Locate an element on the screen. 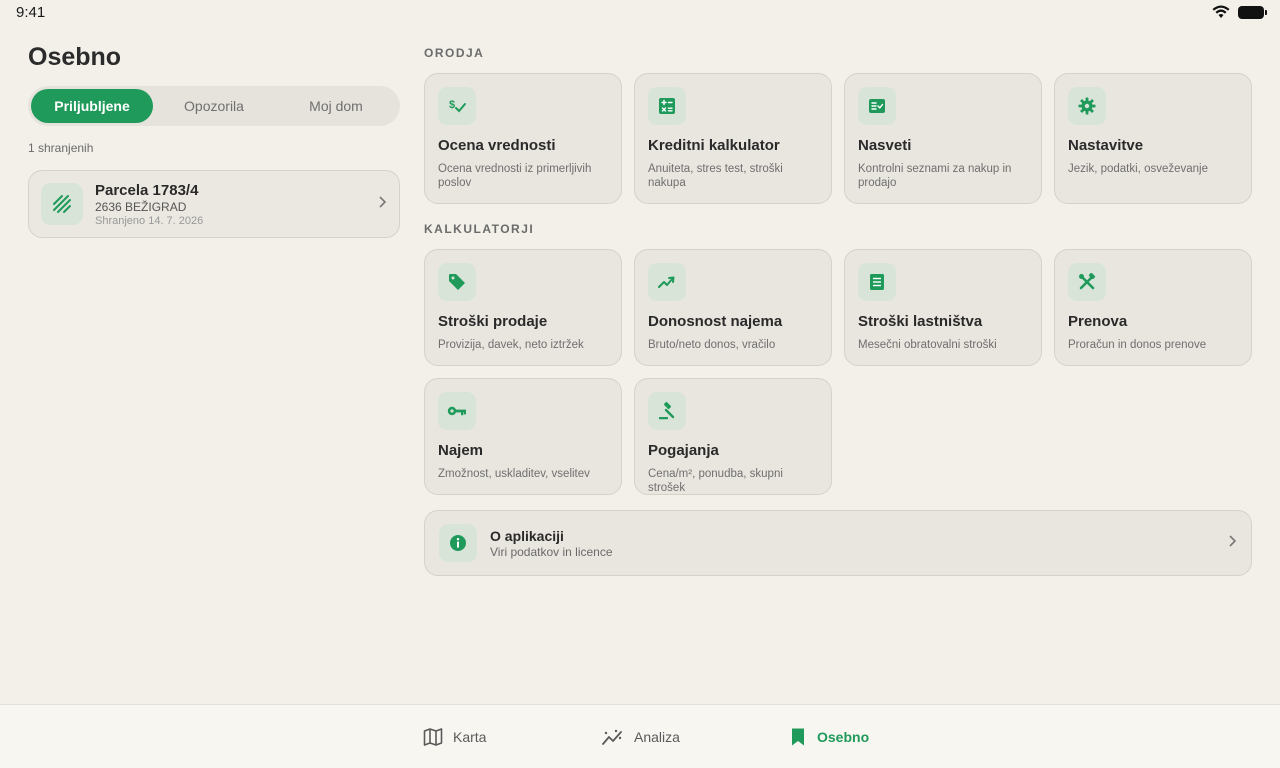  section-label-calculators: KALKULATORJI is located at coordinates (479, 229).